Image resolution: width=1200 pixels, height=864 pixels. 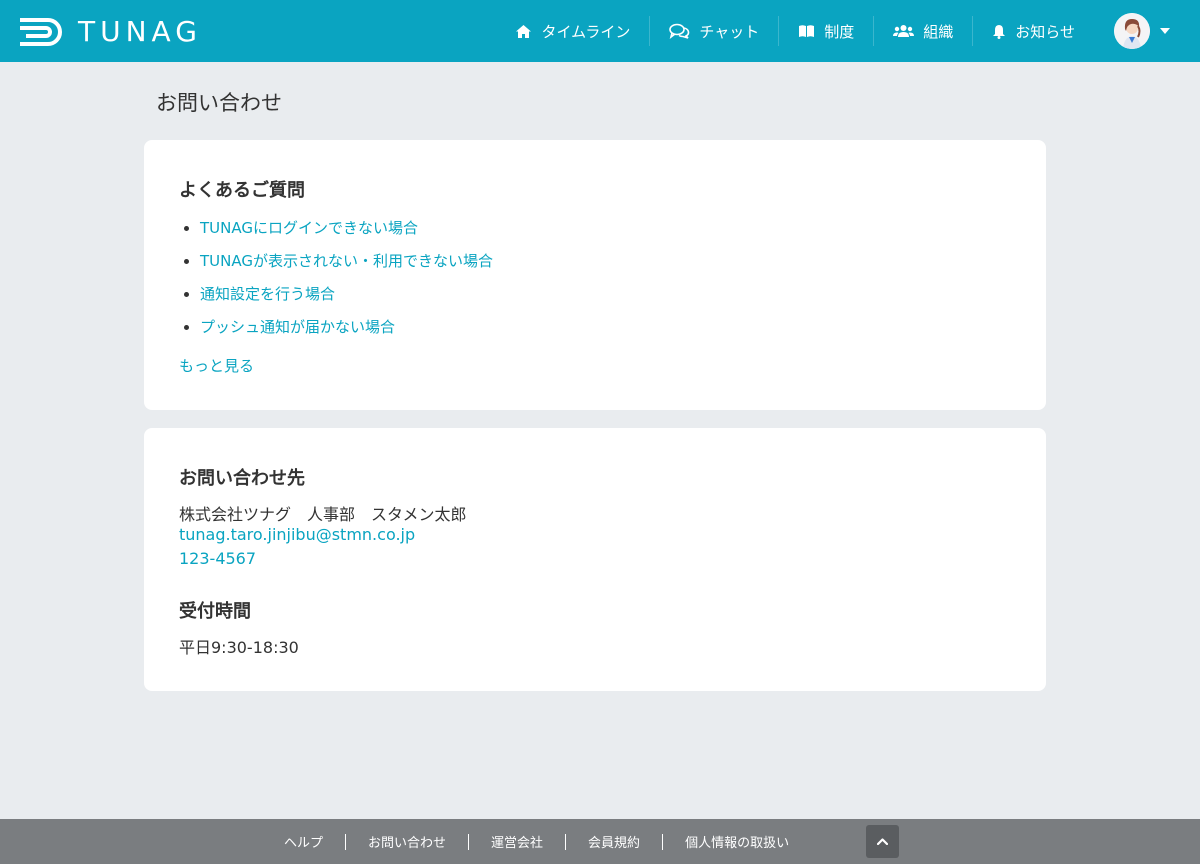 I want to click on nav-item-chat: チャット, so click(x=713, y=31).